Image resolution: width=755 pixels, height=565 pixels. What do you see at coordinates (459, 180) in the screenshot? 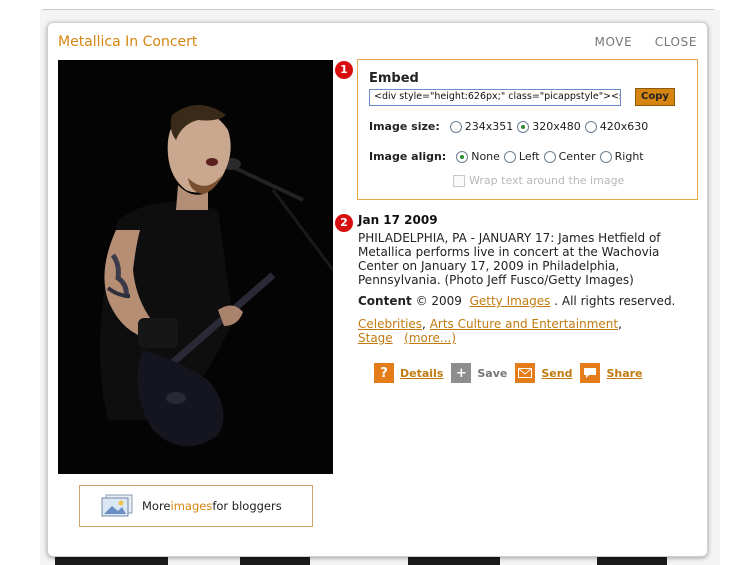
I see `wrap-text-checkbox` at bounding box center [459, 180].